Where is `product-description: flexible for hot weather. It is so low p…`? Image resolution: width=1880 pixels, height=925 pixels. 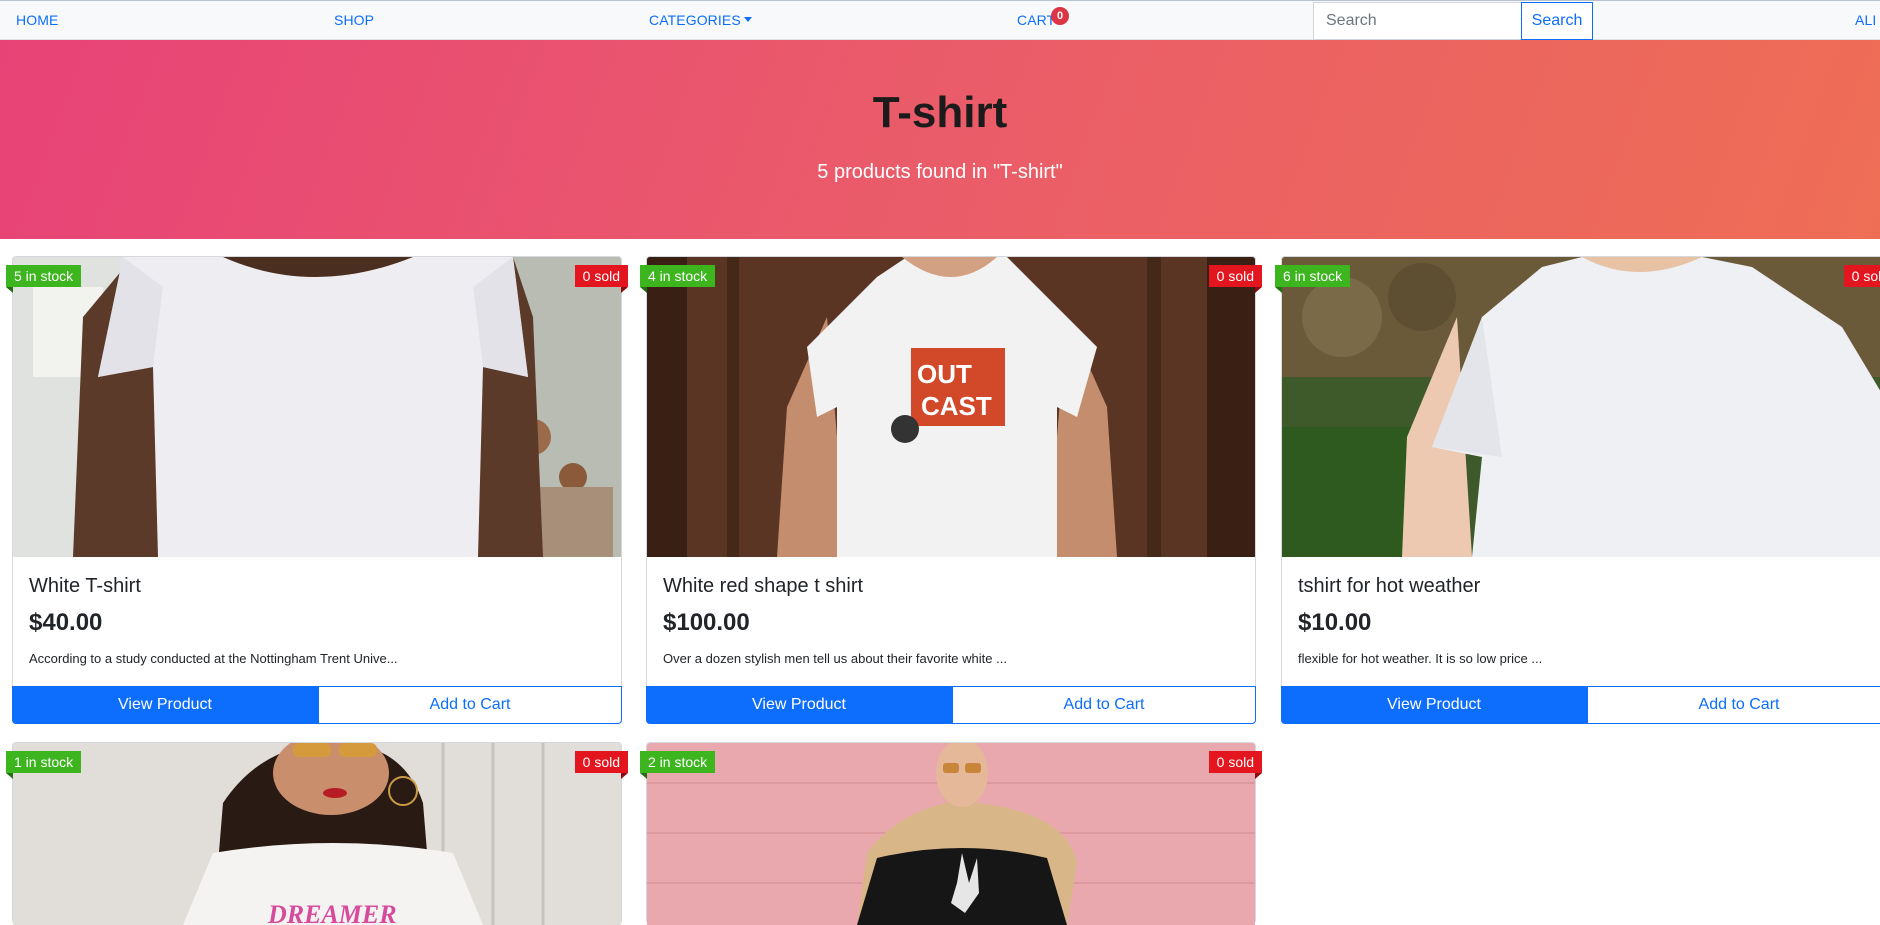
product-description: flexible for hot weather. It is so low p… is located at coordinates (1420, 658).